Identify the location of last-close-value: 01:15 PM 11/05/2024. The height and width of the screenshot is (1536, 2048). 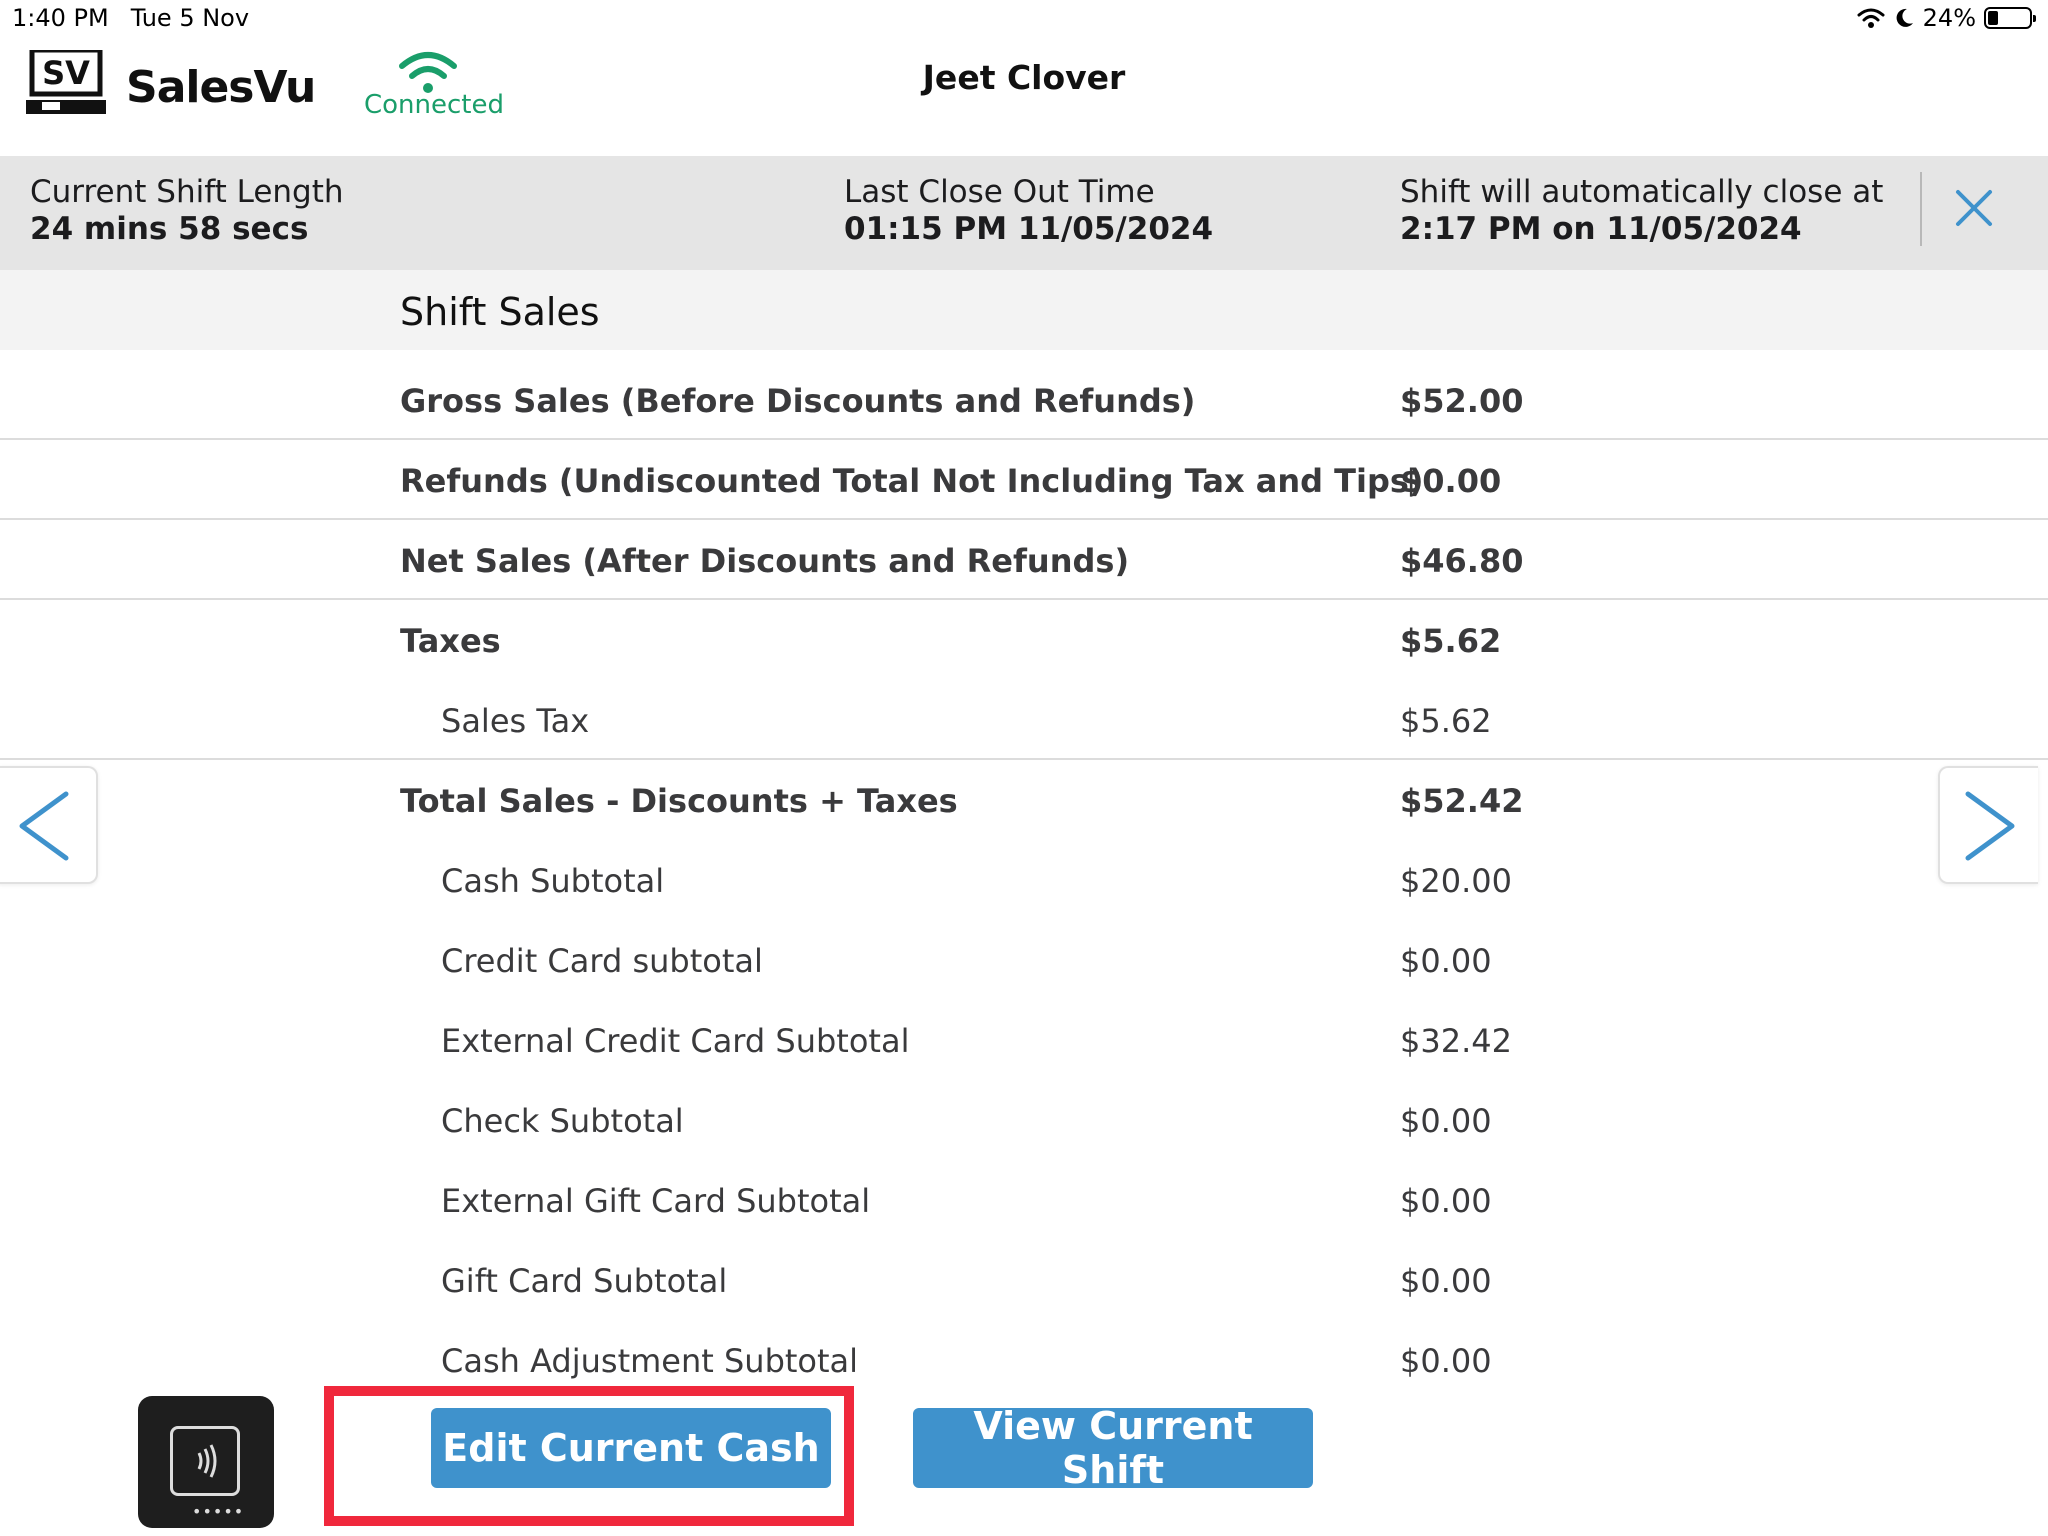
(1029, 229).